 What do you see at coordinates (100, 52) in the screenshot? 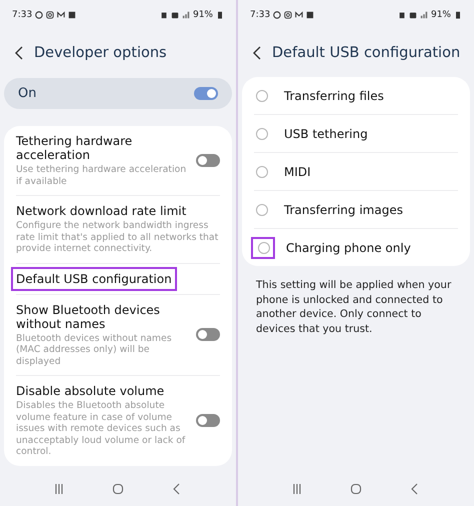
I see `screen-title: Developer options` at bounding box center [100, 52].